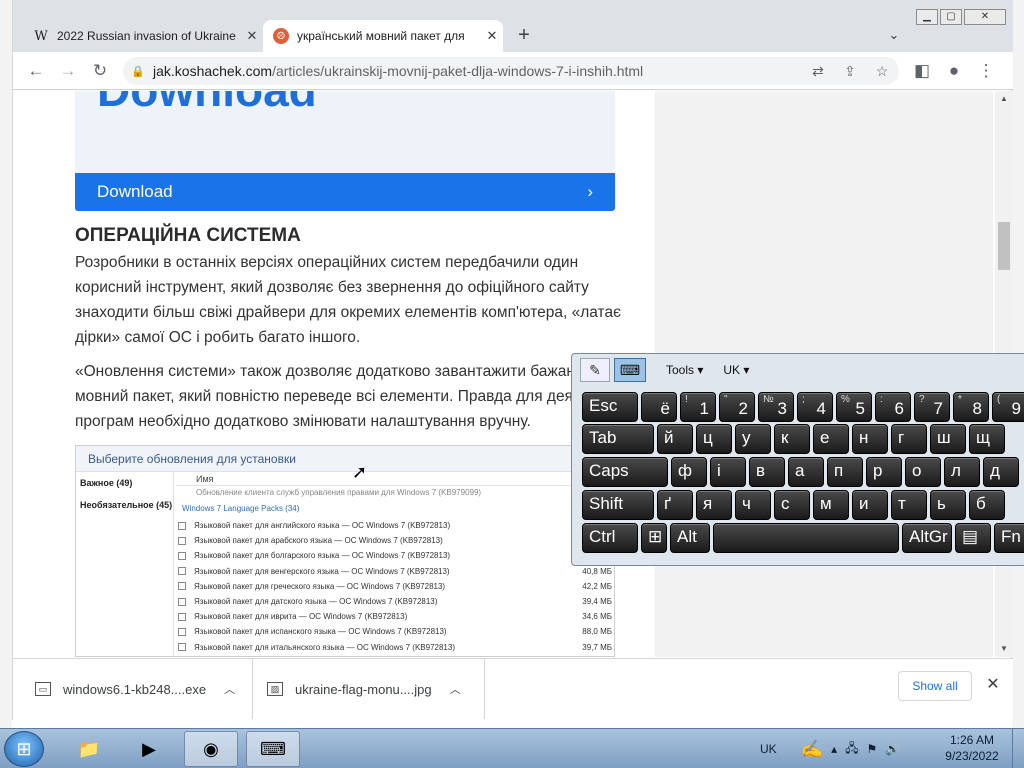  I want to click on pen-input-icon: ✍, so click(812, 749).